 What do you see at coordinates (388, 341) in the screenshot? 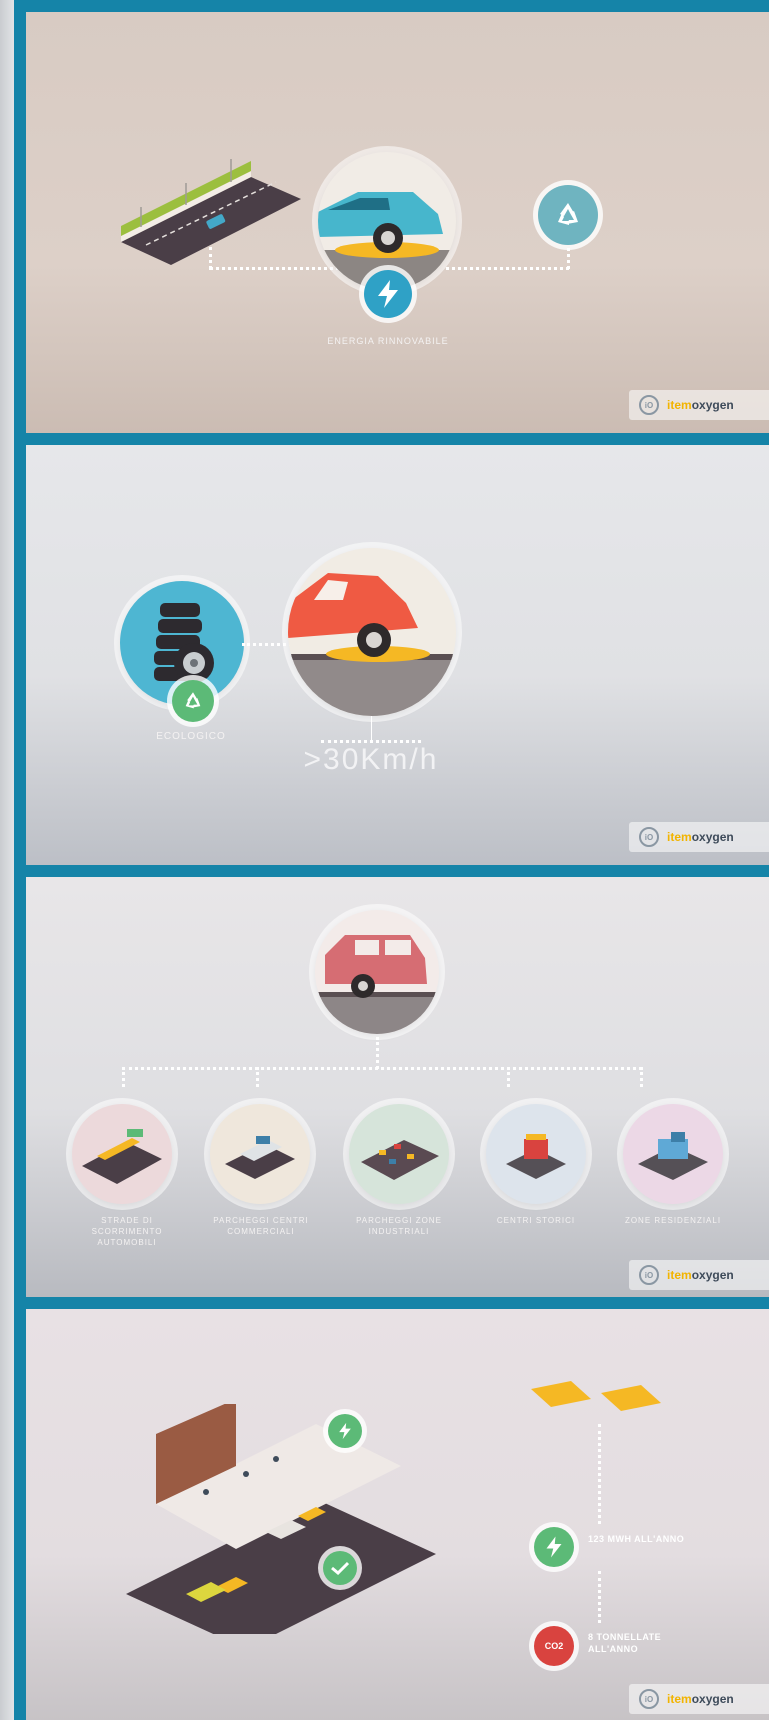
I see `caption-renewable-energy: ENERGIA RINNOVABILE` at bounding box center [388, 341].